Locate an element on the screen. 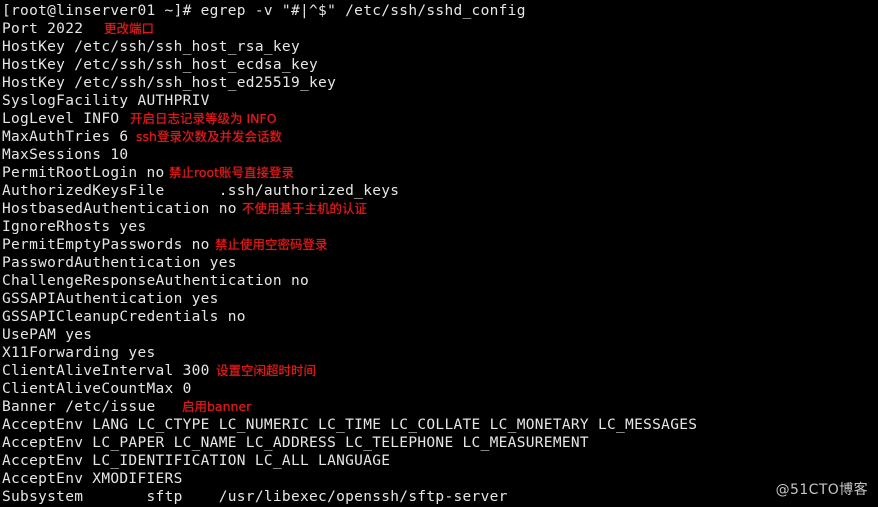  annotation-text: 禁止root账号直接登录 is located at coordinates (232, 172).